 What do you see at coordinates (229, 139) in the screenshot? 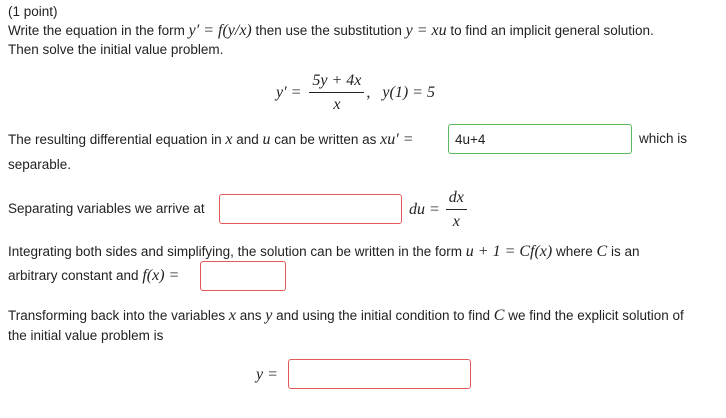
I see `step1-var-x: x` at bounding box center [229, 139].